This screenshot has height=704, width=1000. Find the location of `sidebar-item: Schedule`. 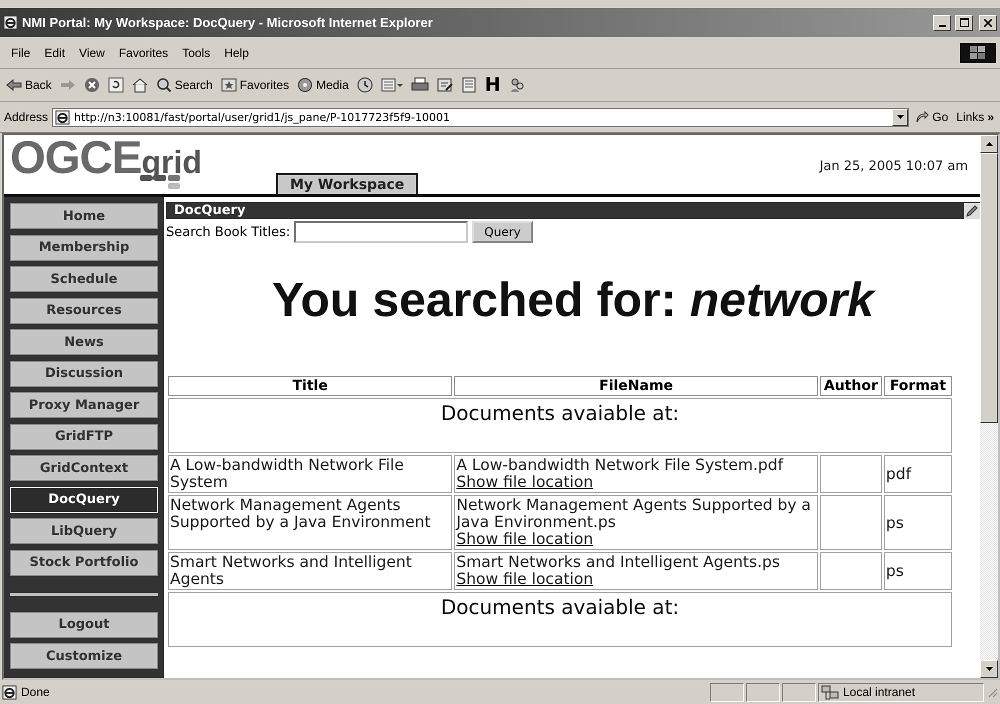

sidebar-item: Schedule is located at coordinates (84, 279).